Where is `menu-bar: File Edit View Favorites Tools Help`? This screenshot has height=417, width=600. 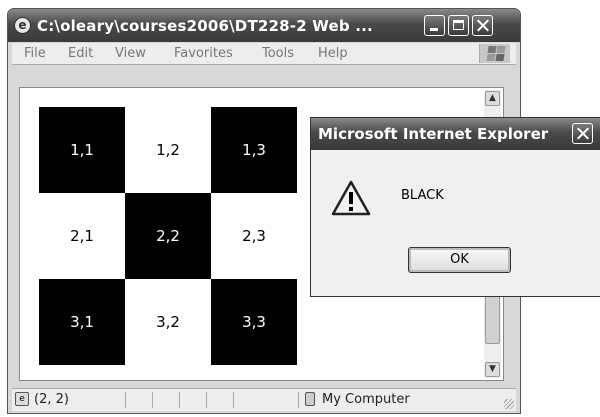
menu-bar: File Edit View Favorites Tools Help is located at coordinates (264, 54).